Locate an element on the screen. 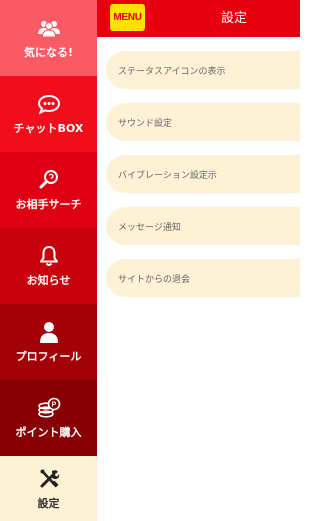 The height and width of the screenshot is (521, 320). svg-text: P is located at coordinates (53, 405).